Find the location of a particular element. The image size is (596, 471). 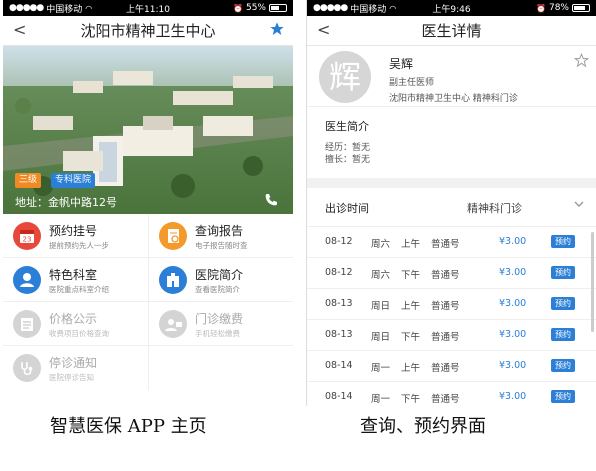

hospital-address: 地址：金帆中路12号 is located at coordinates (66, 202).